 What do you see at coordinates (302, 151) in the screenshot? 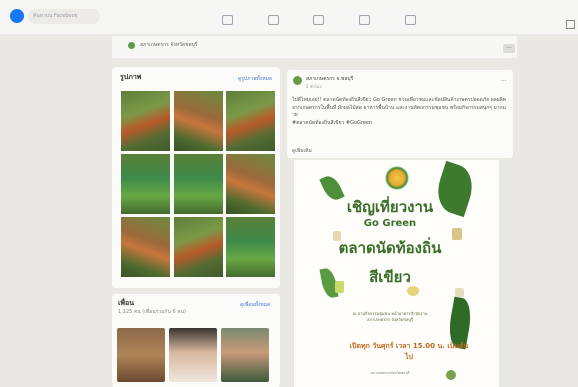
I see `see-more-link: ดูเพิ่มเติม` at bounding box center [302, 151].